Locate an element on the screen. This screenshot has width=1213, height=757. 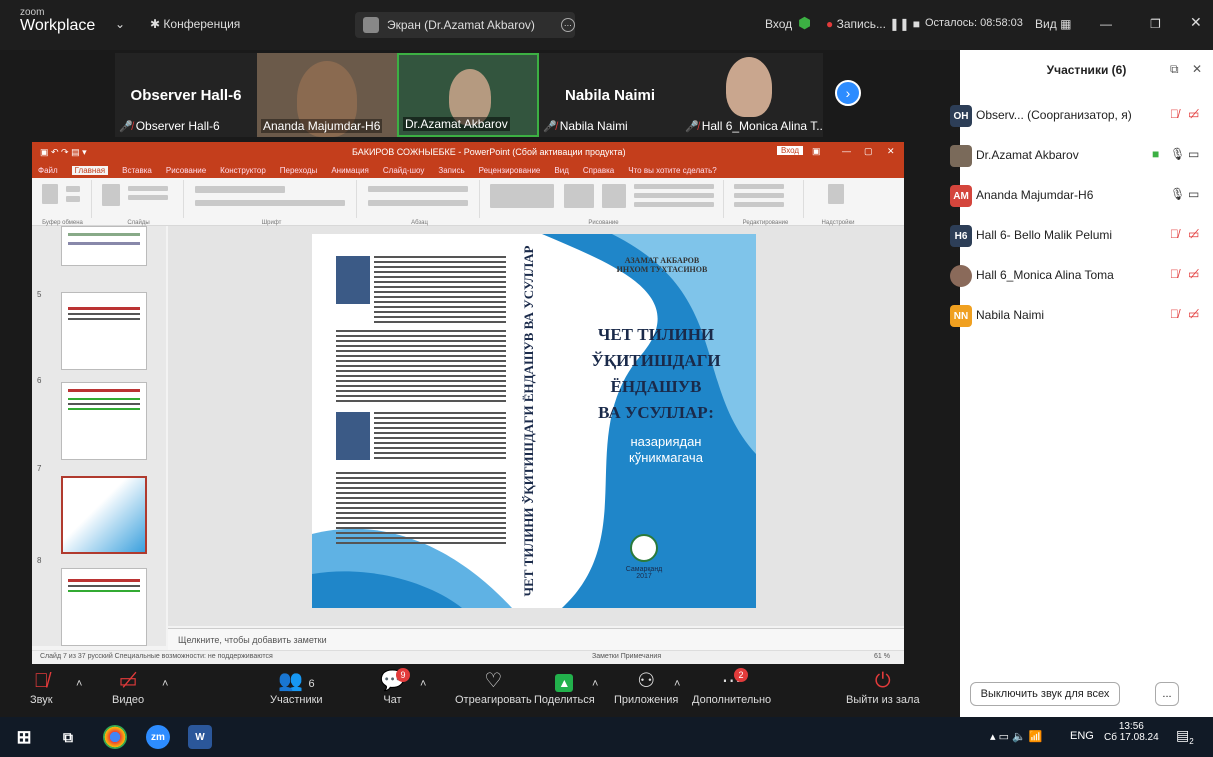
language-indicator: ENG is located at coordinates (1082, 736).